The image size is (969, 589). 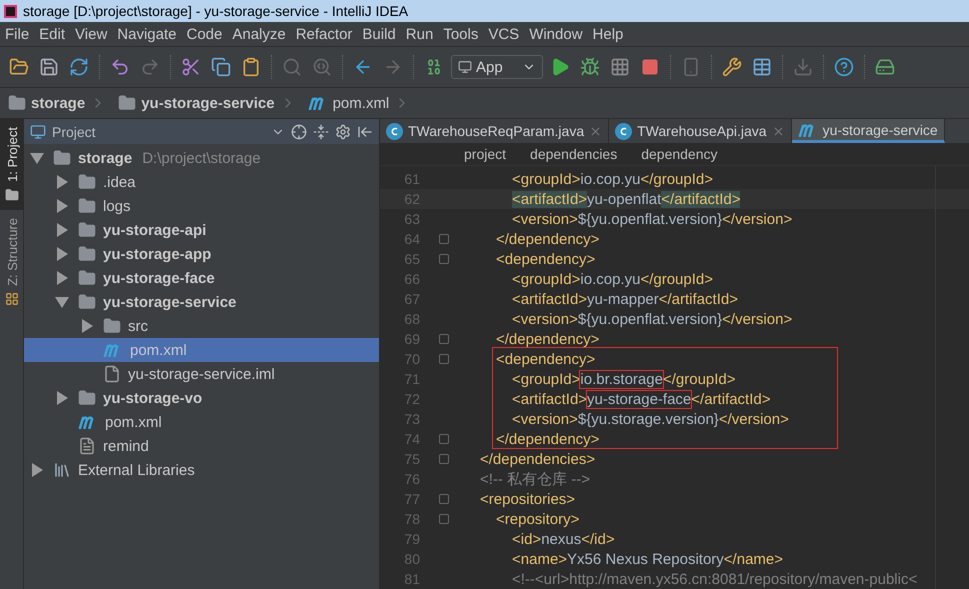 What do you see at coordinates (412, 579) in the screenshot?
I see `line-number: 81` at bounding box center [412, 579].